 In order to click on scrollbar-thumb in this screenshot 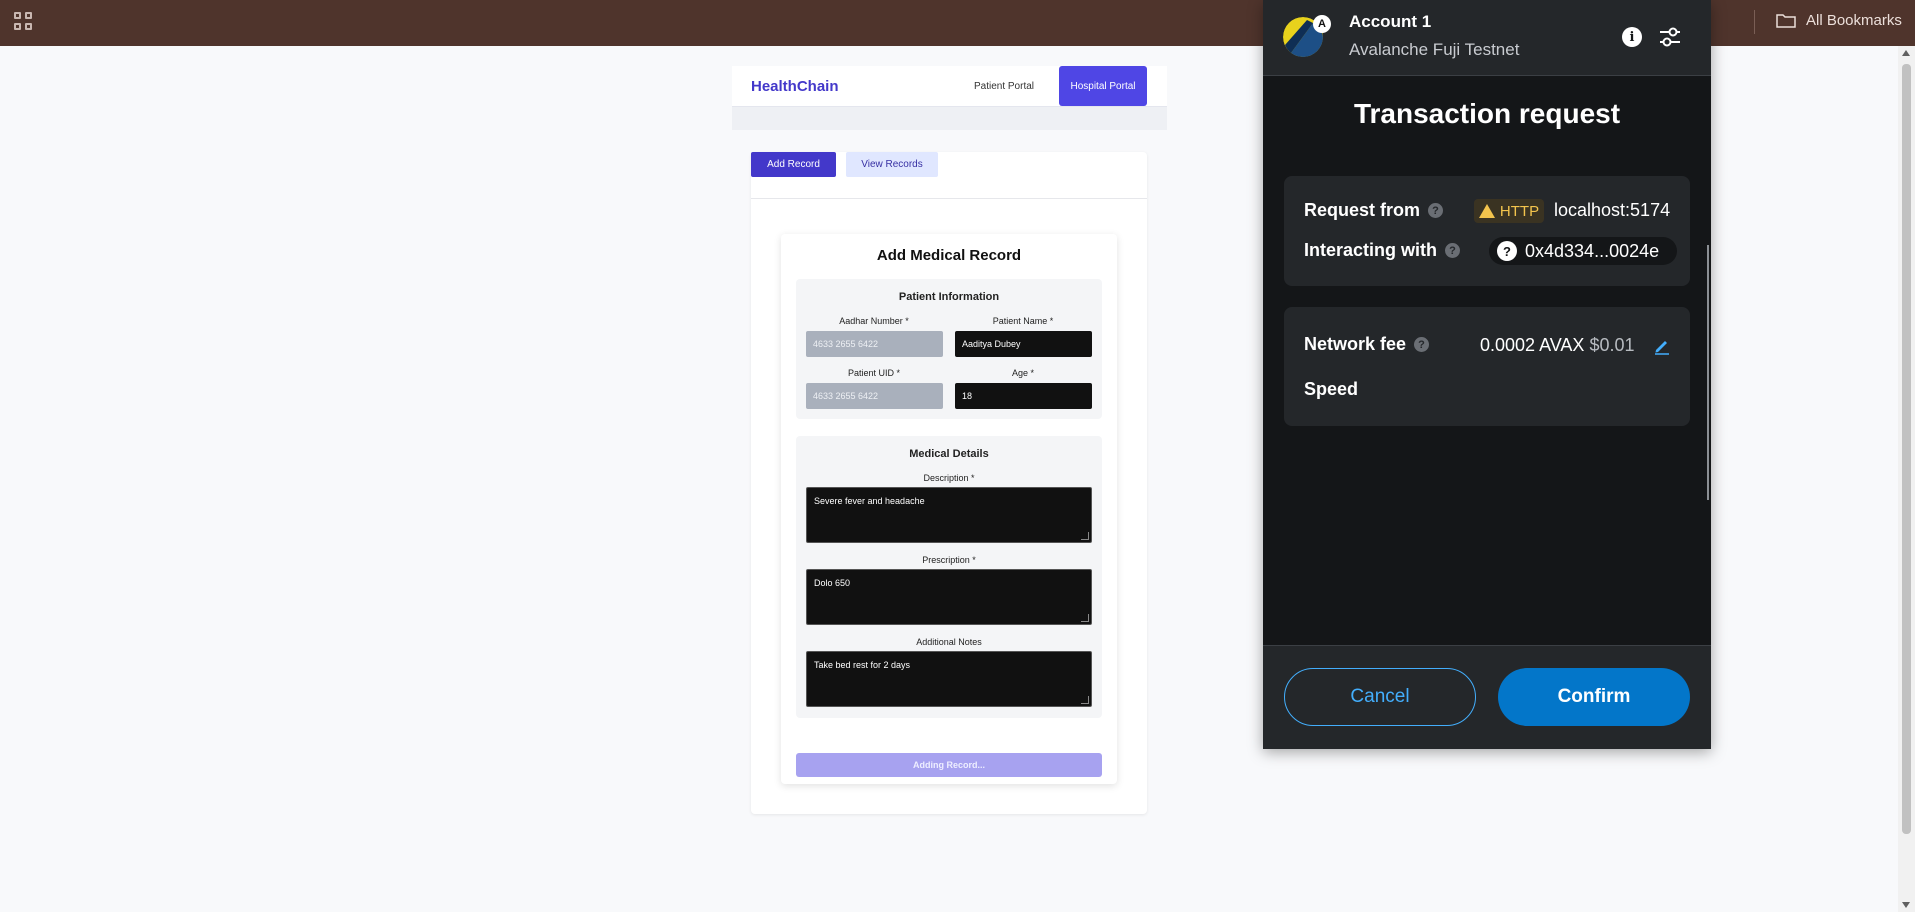, I will do `click(1906, 449)`.